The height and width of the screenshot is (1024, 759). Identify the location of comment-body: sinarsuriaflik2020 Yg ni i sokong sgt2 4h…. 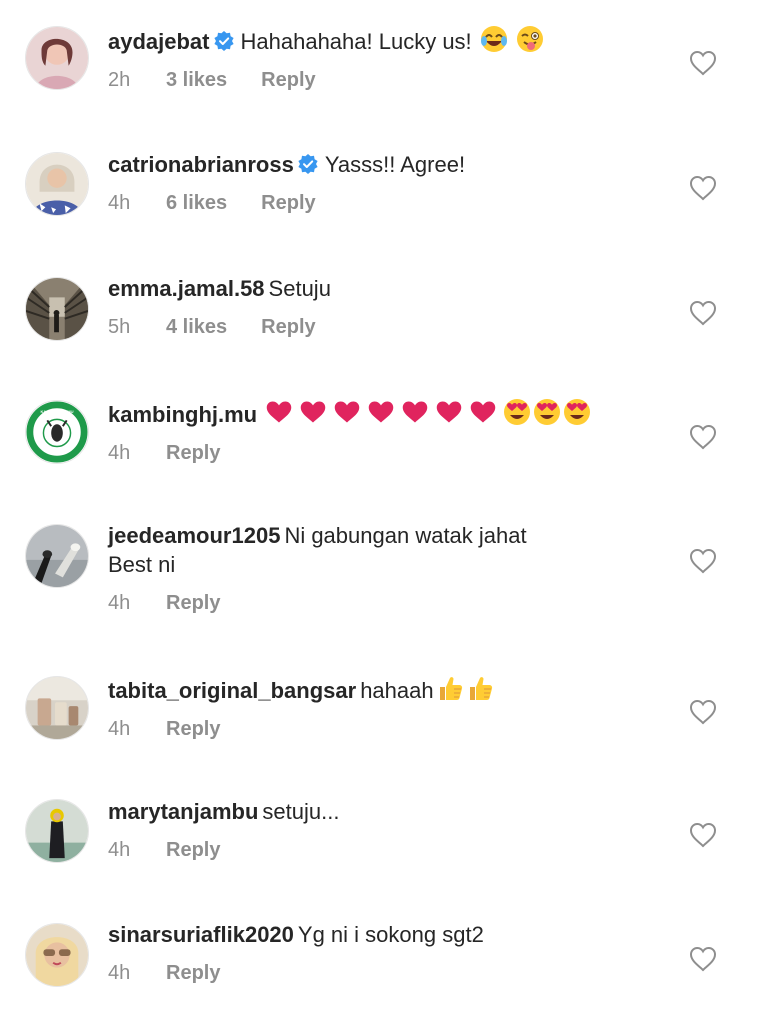
(388, 953).